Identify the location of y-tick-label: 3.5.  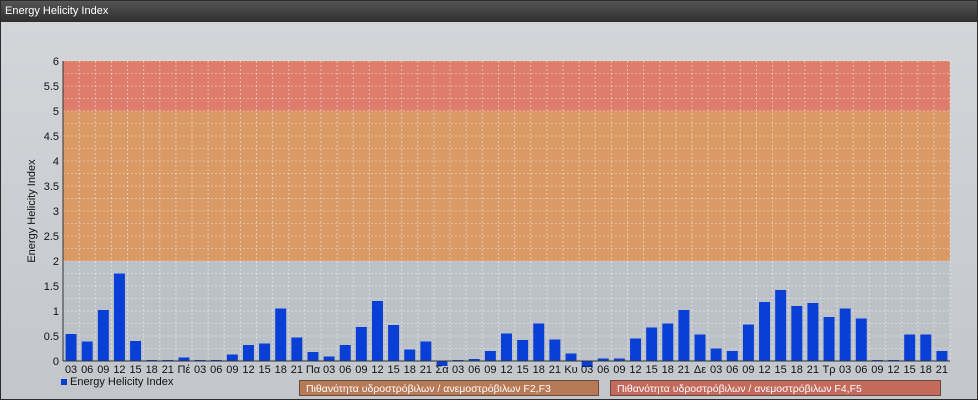
(51, 187).